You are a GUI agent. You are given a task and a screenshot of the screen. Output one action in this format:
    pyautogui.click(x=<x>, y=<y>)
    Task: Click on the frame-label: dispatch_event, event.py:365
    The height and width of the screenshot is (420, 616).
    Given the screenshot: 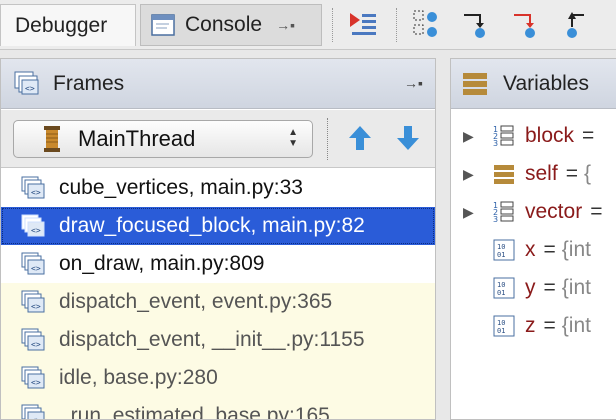 What is the action you would take?
    pyautogui.click(x=196, y=301)
    